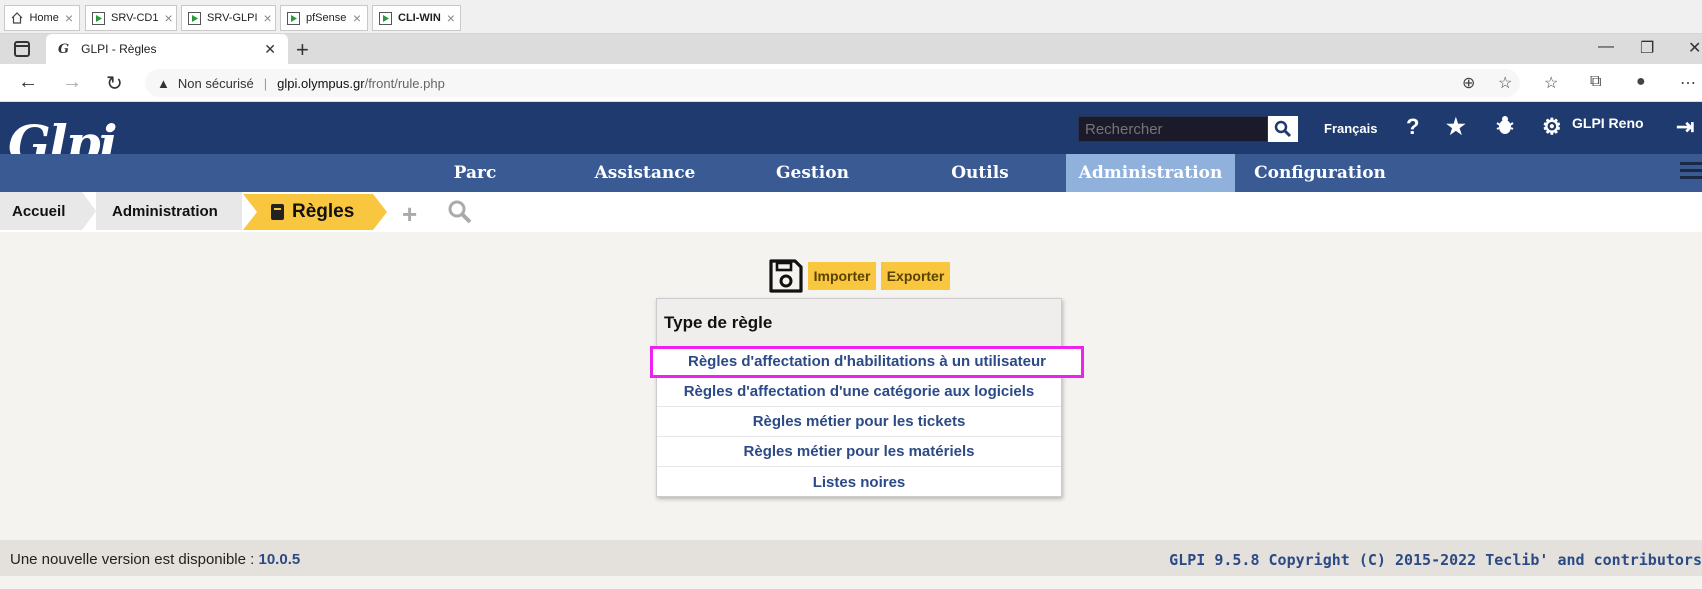 This screenshot has width=1702, height=589. I want to click on vm-tab-cli-win: CLI-WIN ×, so click(416, 18).